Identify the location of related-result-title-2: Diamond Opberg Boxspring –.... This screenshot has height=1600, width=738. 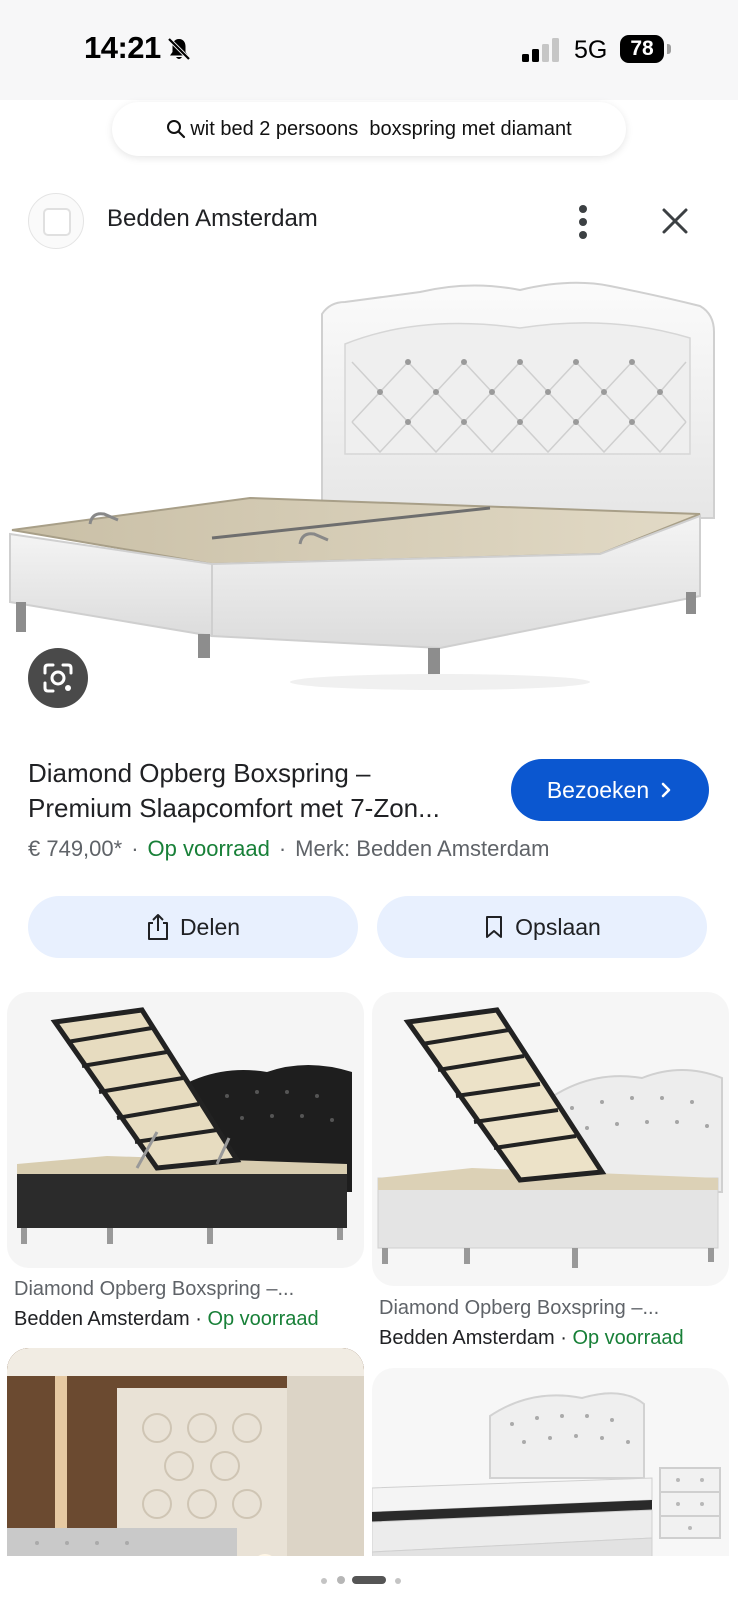
(519, 1308).